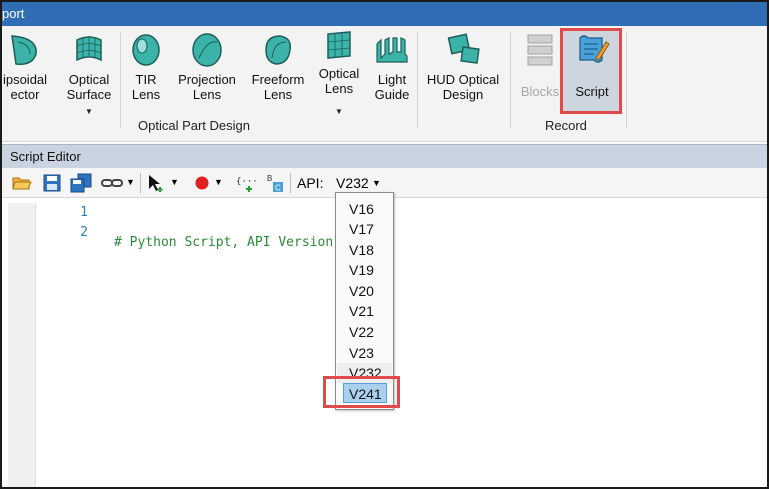 Image resolution: width=769 pixels, height=489 pixels. Describe the element at coordinates (89, 51) in the screenshot. I see `optical-surface-icon` at that location.